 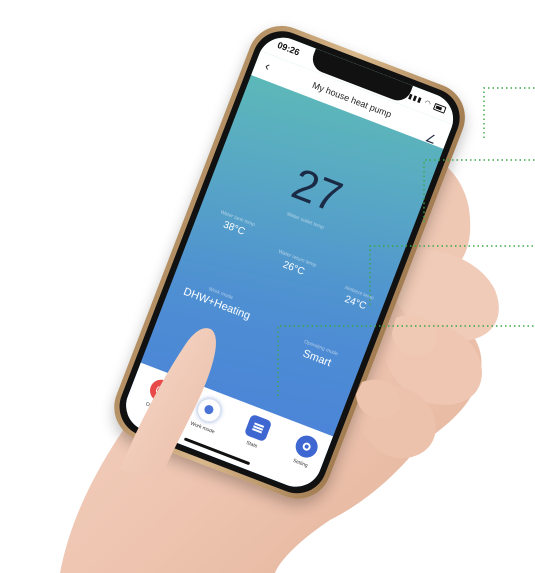 What do you see at coordinates (452, 275) in the screenshot?
I see `callout-line-readings` at bounding box center [452, 275].